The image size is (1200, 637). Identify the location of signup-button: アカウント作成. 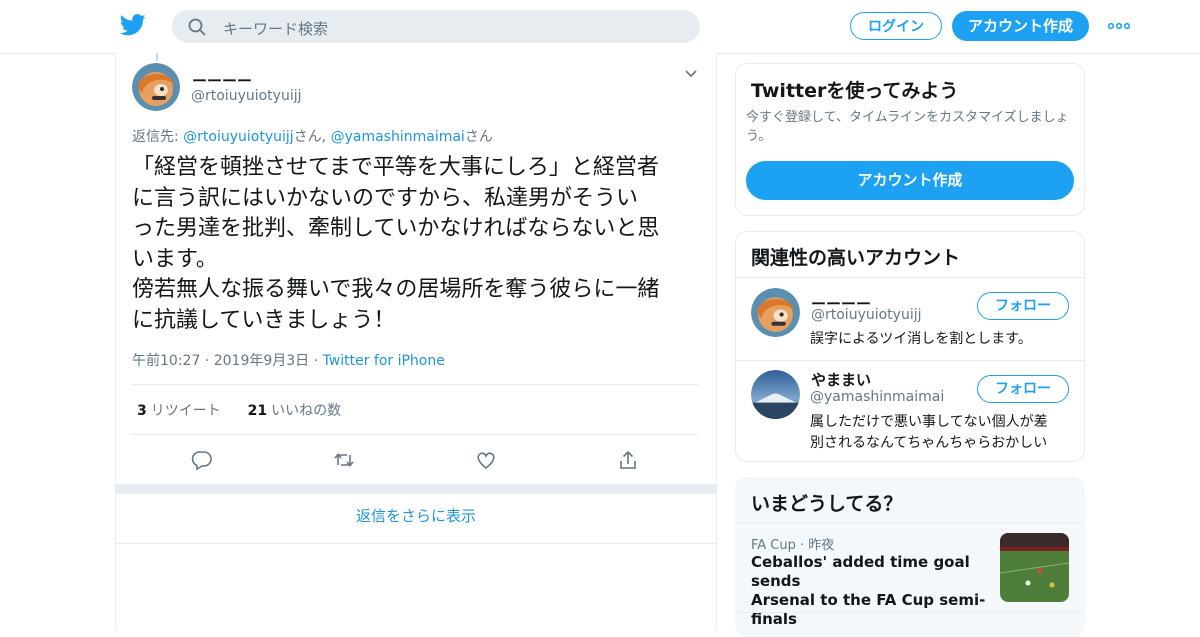
(1020, 26).